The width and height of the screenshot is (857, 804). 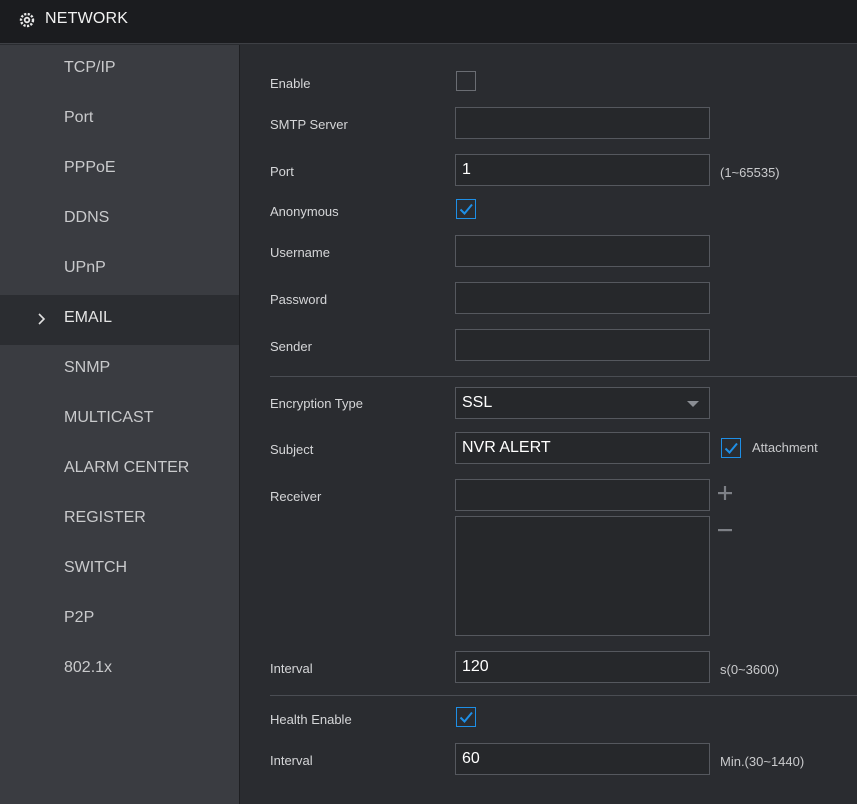 What do you see at coordinates (27, 20) in the screenshot?
I see `network-gear-icon` at bounding box center [27, 20].